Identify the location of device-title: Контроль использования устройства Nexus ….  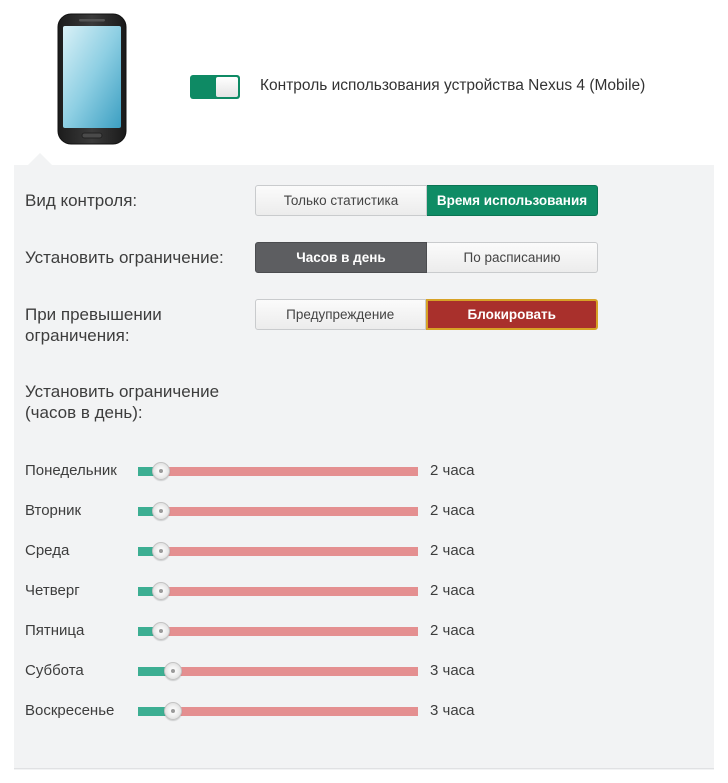
(453, 85).